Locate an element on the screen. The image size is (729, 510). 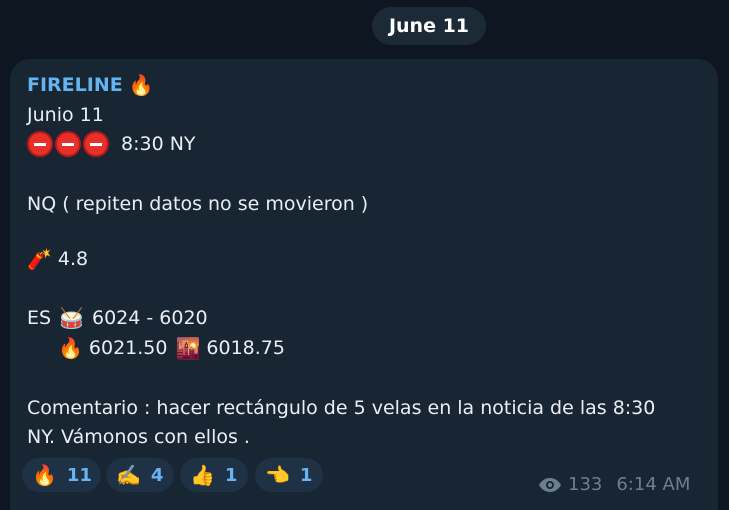
message-line: Junio 11 is located at coordinates (65, 115).